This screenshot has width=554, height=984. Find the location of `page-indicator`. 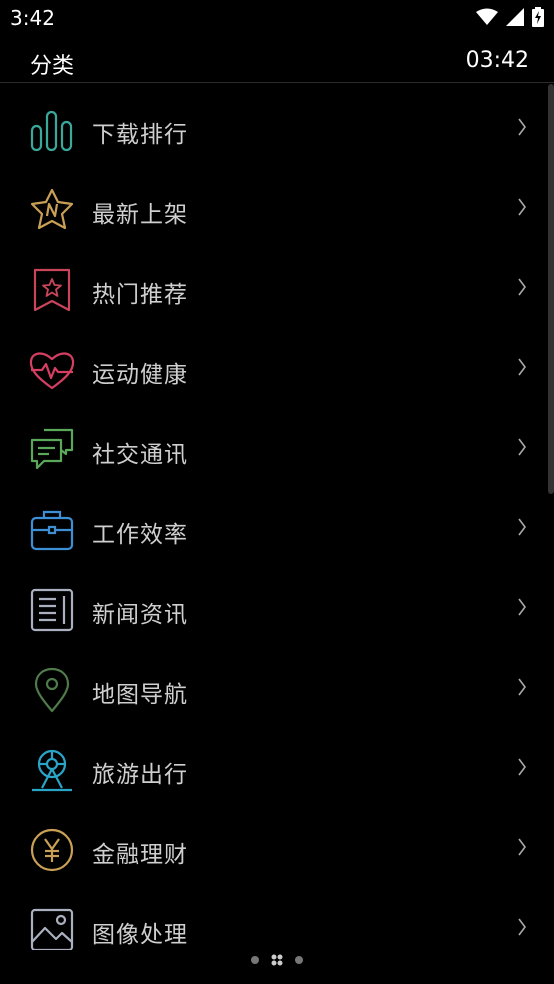

page-indicator is located at coordinates (277, 960).